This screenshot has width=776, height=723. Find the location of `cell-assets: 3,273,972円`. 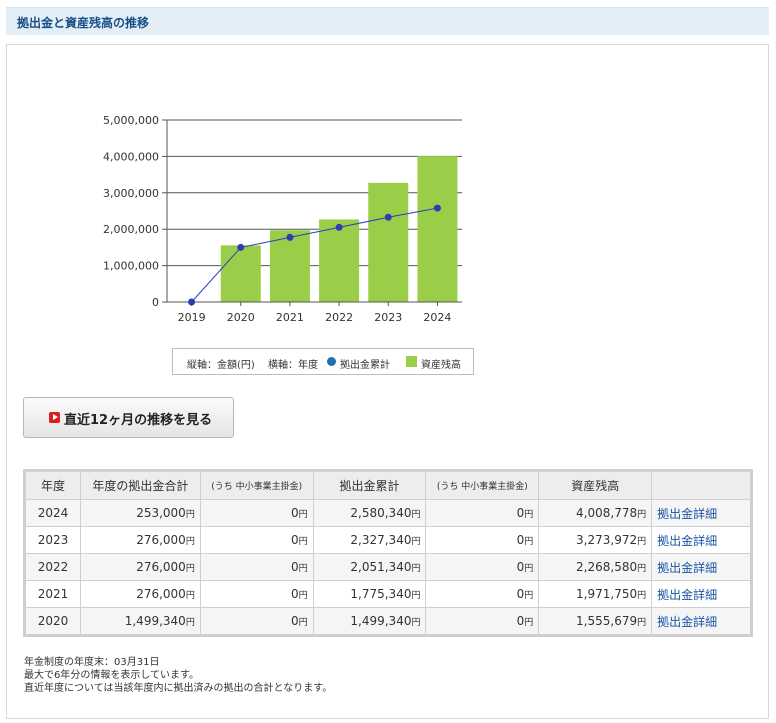

cell-assets: 3,273,972円 is located at coordinates (595, 540).